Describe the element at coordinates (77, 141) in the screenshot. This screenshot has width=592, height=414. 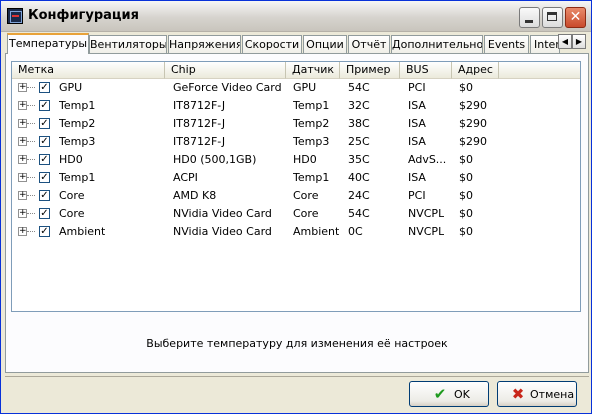
I see `cell-label: Temp3` at that location.